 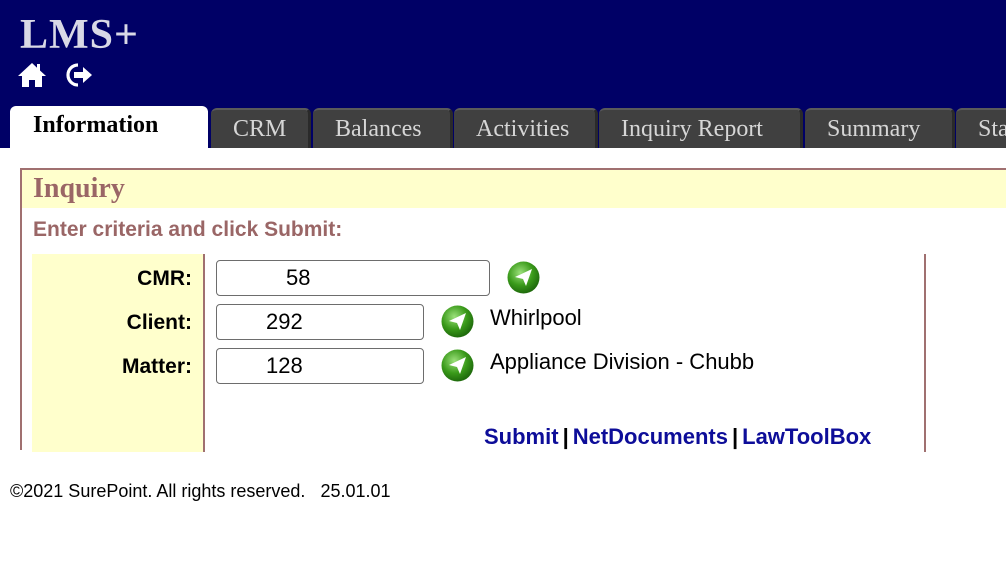 I want to click on tab-crm: CRM, so click(x=261, y=128).